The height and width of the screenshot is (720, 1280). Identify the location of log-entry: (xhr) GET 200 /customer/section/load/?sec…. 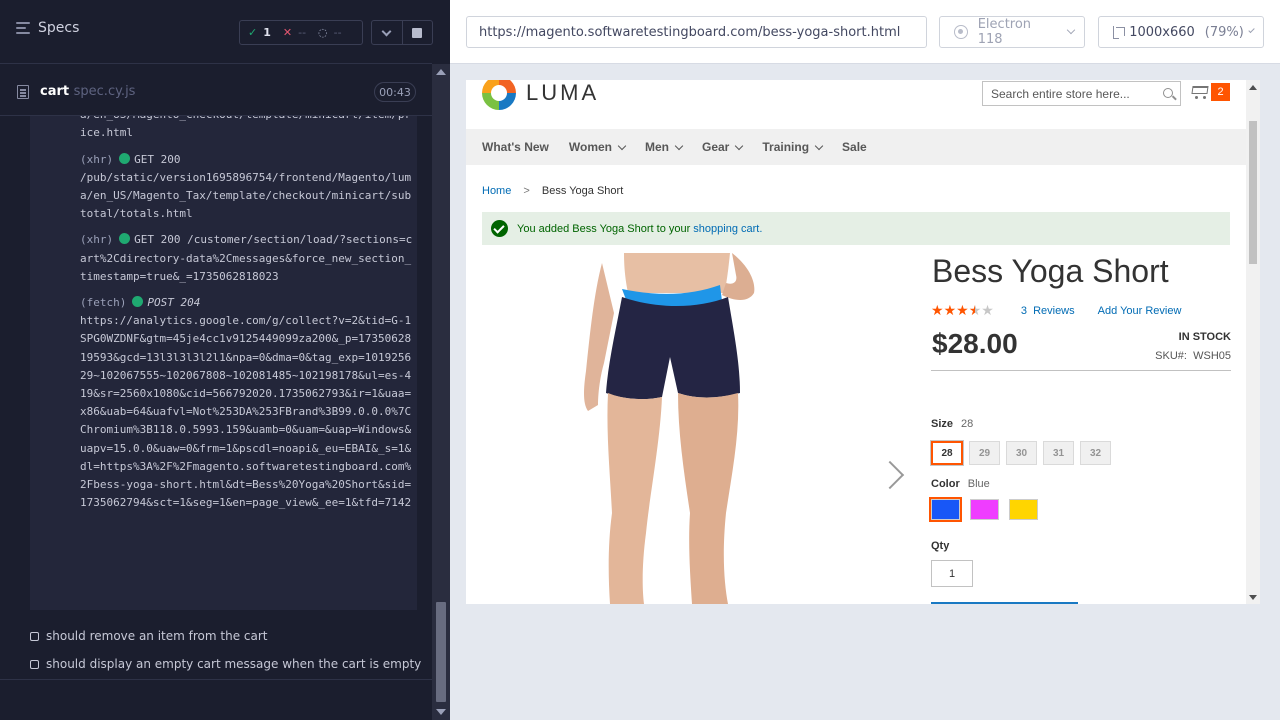
(246, 258).